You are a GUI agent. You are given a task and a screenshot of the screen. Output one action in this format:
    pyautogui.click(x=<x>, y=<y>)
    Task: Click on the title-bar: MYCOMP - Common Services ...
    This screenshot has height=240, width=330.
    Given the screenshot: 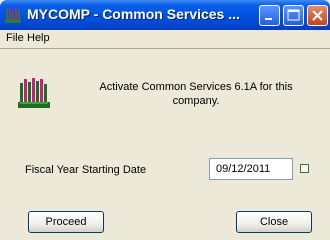 What is the action you would take?
    pyautogui.click(x=165, y=15)
    